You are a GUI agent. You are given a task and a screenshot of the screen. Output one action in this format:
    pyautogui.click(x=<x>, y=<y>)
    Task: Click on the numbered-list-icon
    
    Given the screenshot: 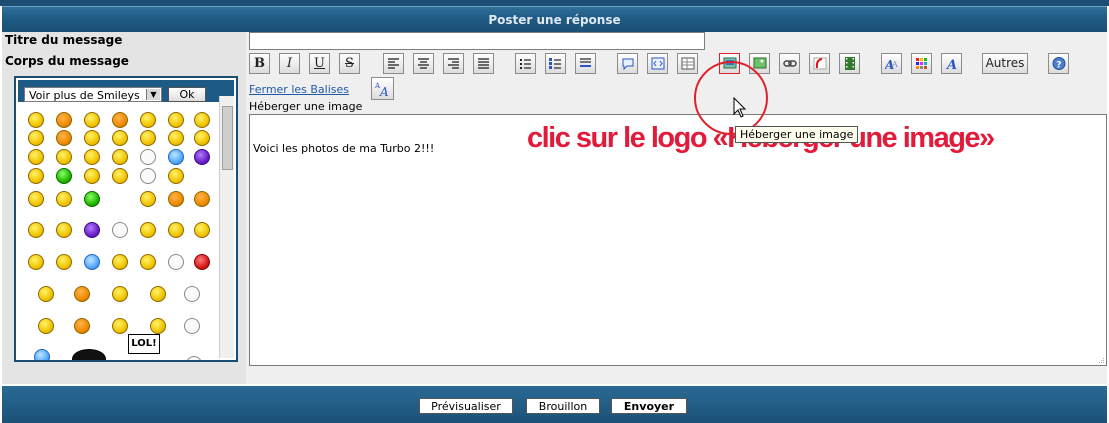 What is the action you would take?
    pyautogui.click(x=555, y=63)
    